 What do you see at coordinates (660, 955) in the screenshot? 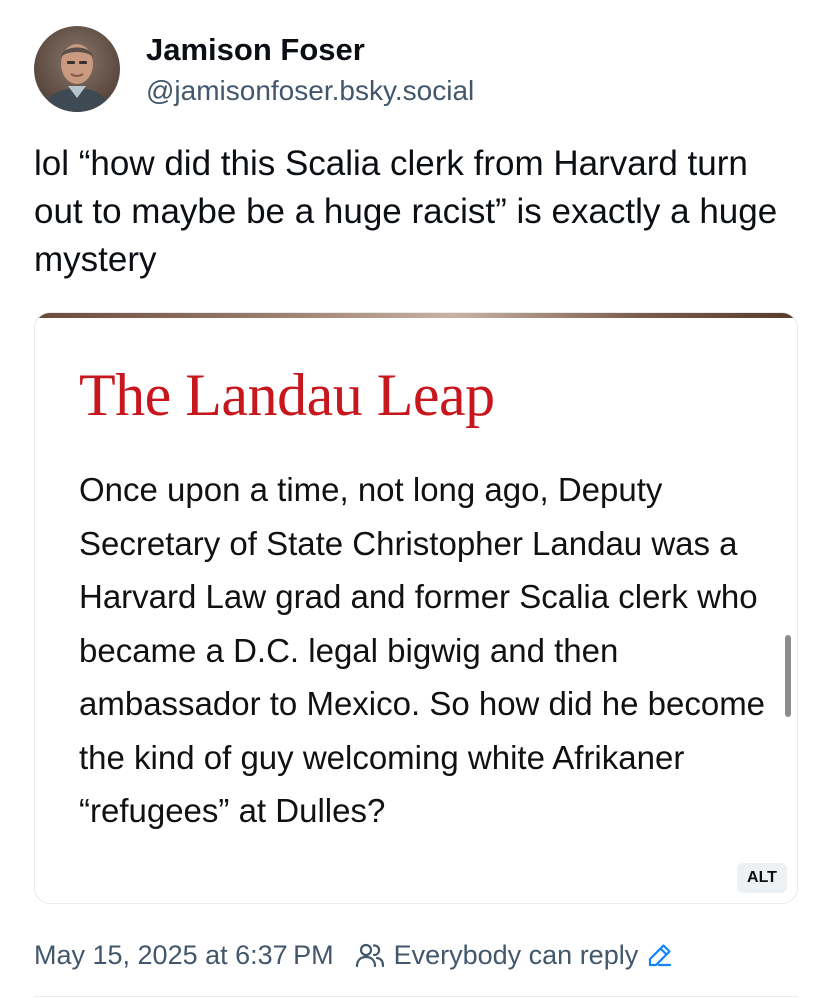
I see `pencil-icon` at bounding box center [660, 955].